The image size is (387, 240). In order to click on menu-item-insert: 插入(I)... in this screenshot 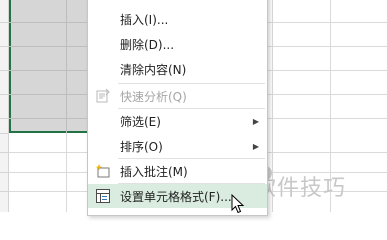, I will do `click(177, 19)`.